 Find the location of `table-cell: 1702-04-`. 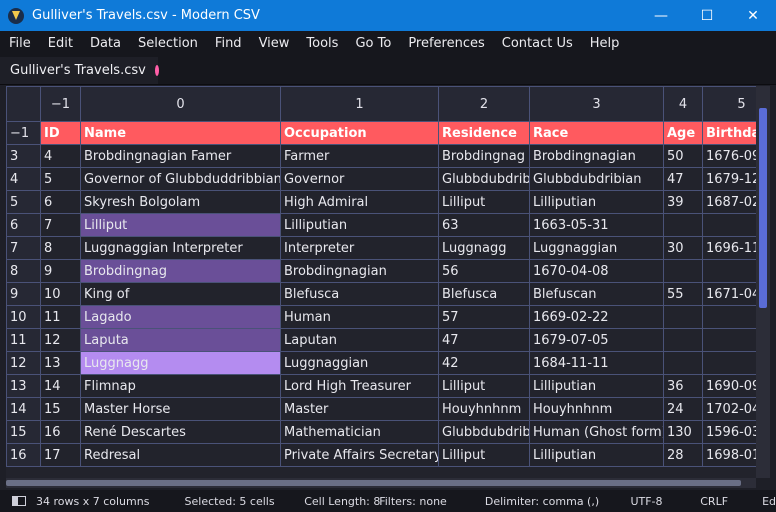

table-cell: 1702-04- is located at coordinates (729, 409).